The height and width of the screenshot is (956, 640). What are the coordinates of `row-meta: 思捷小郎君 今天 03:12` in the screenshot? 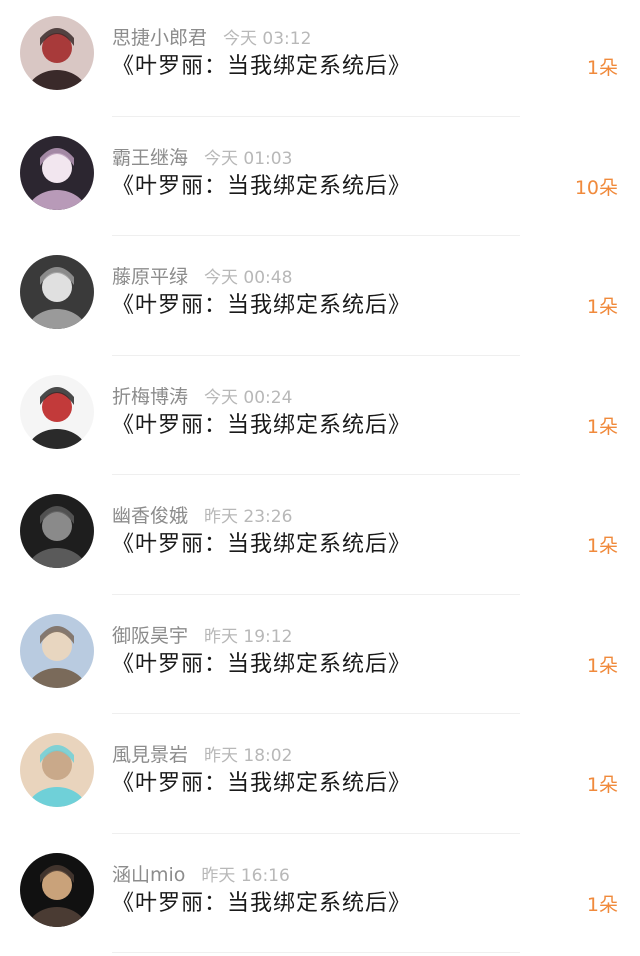 It's located at (211, 38).